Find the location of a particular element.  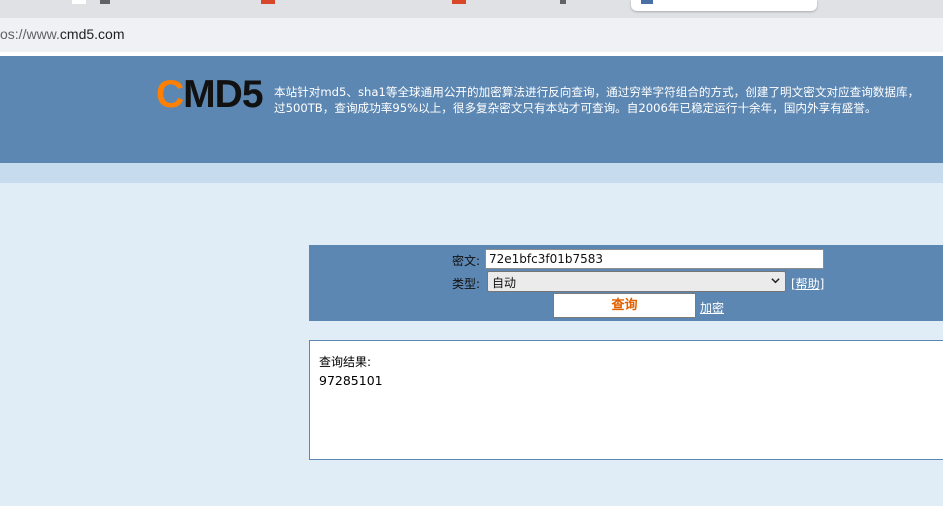

address-bar: os://www.cmd5.com is located at coordinates (471, 35).